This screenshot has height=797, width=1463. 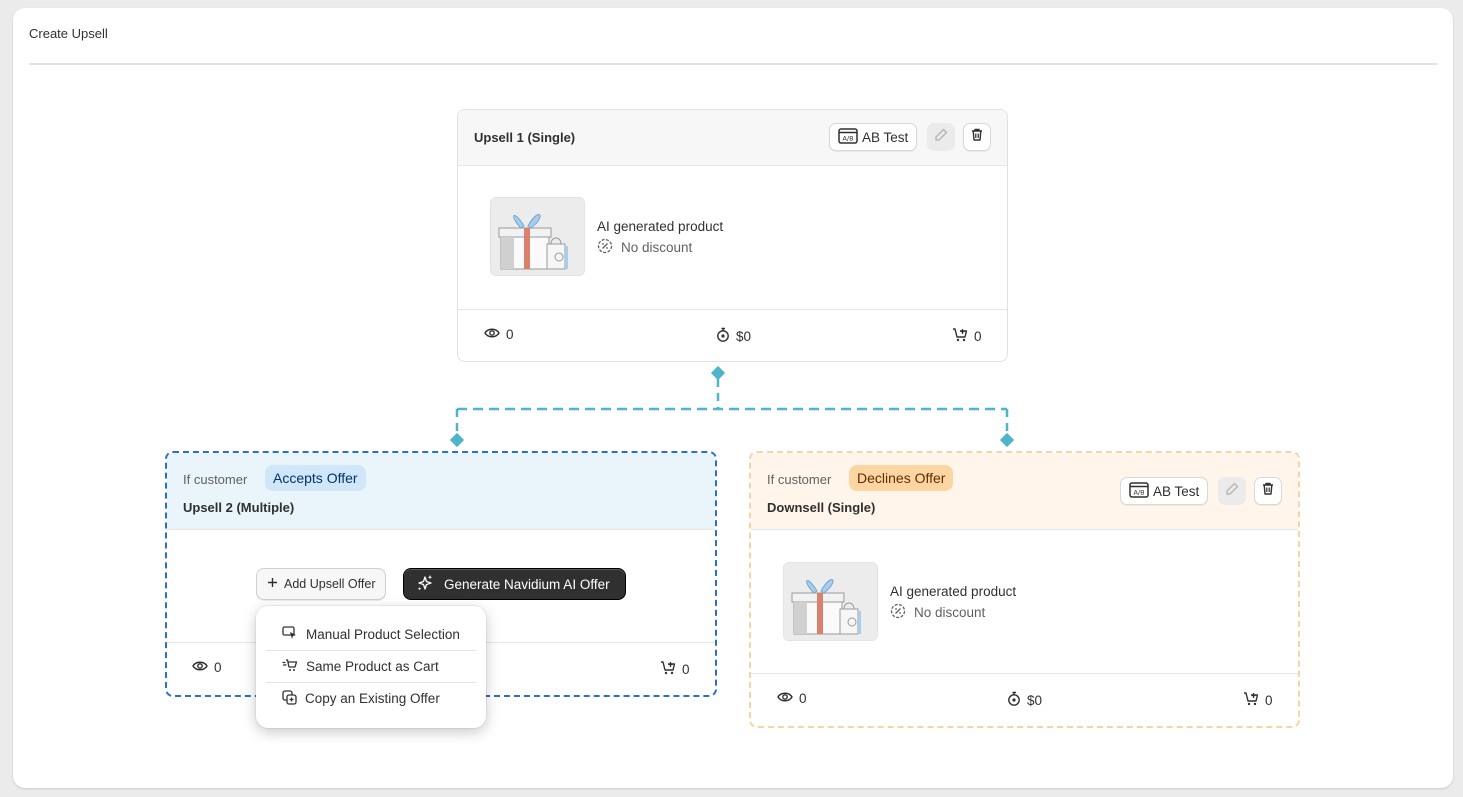 What do you see at coordinates (718, 373) in the screenshot?
I see `connector-node-top` at bounding box center [718, 373].